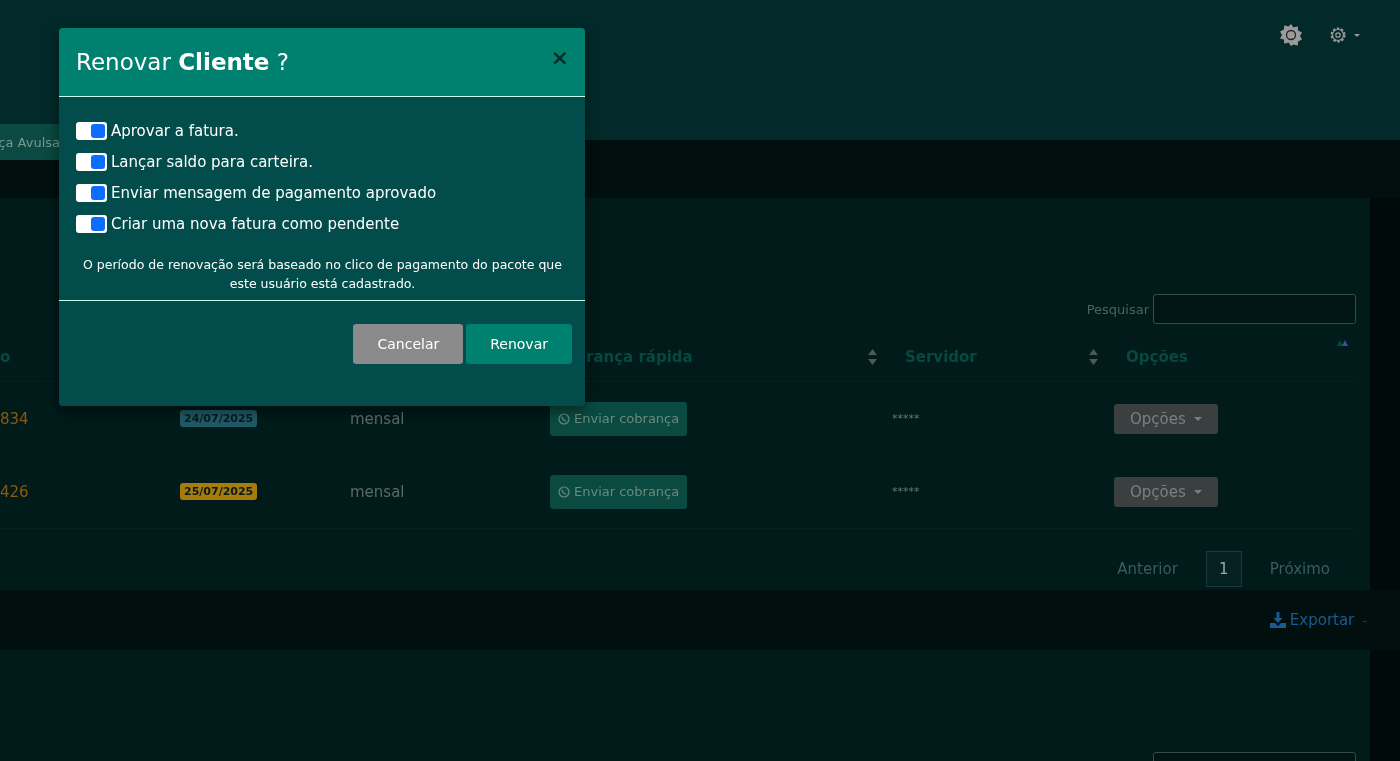 This screenshot has height=761, width=1400. I want to click on toggle-label: Enviar mensagem de pagamento aprovado, so click(274, 192).